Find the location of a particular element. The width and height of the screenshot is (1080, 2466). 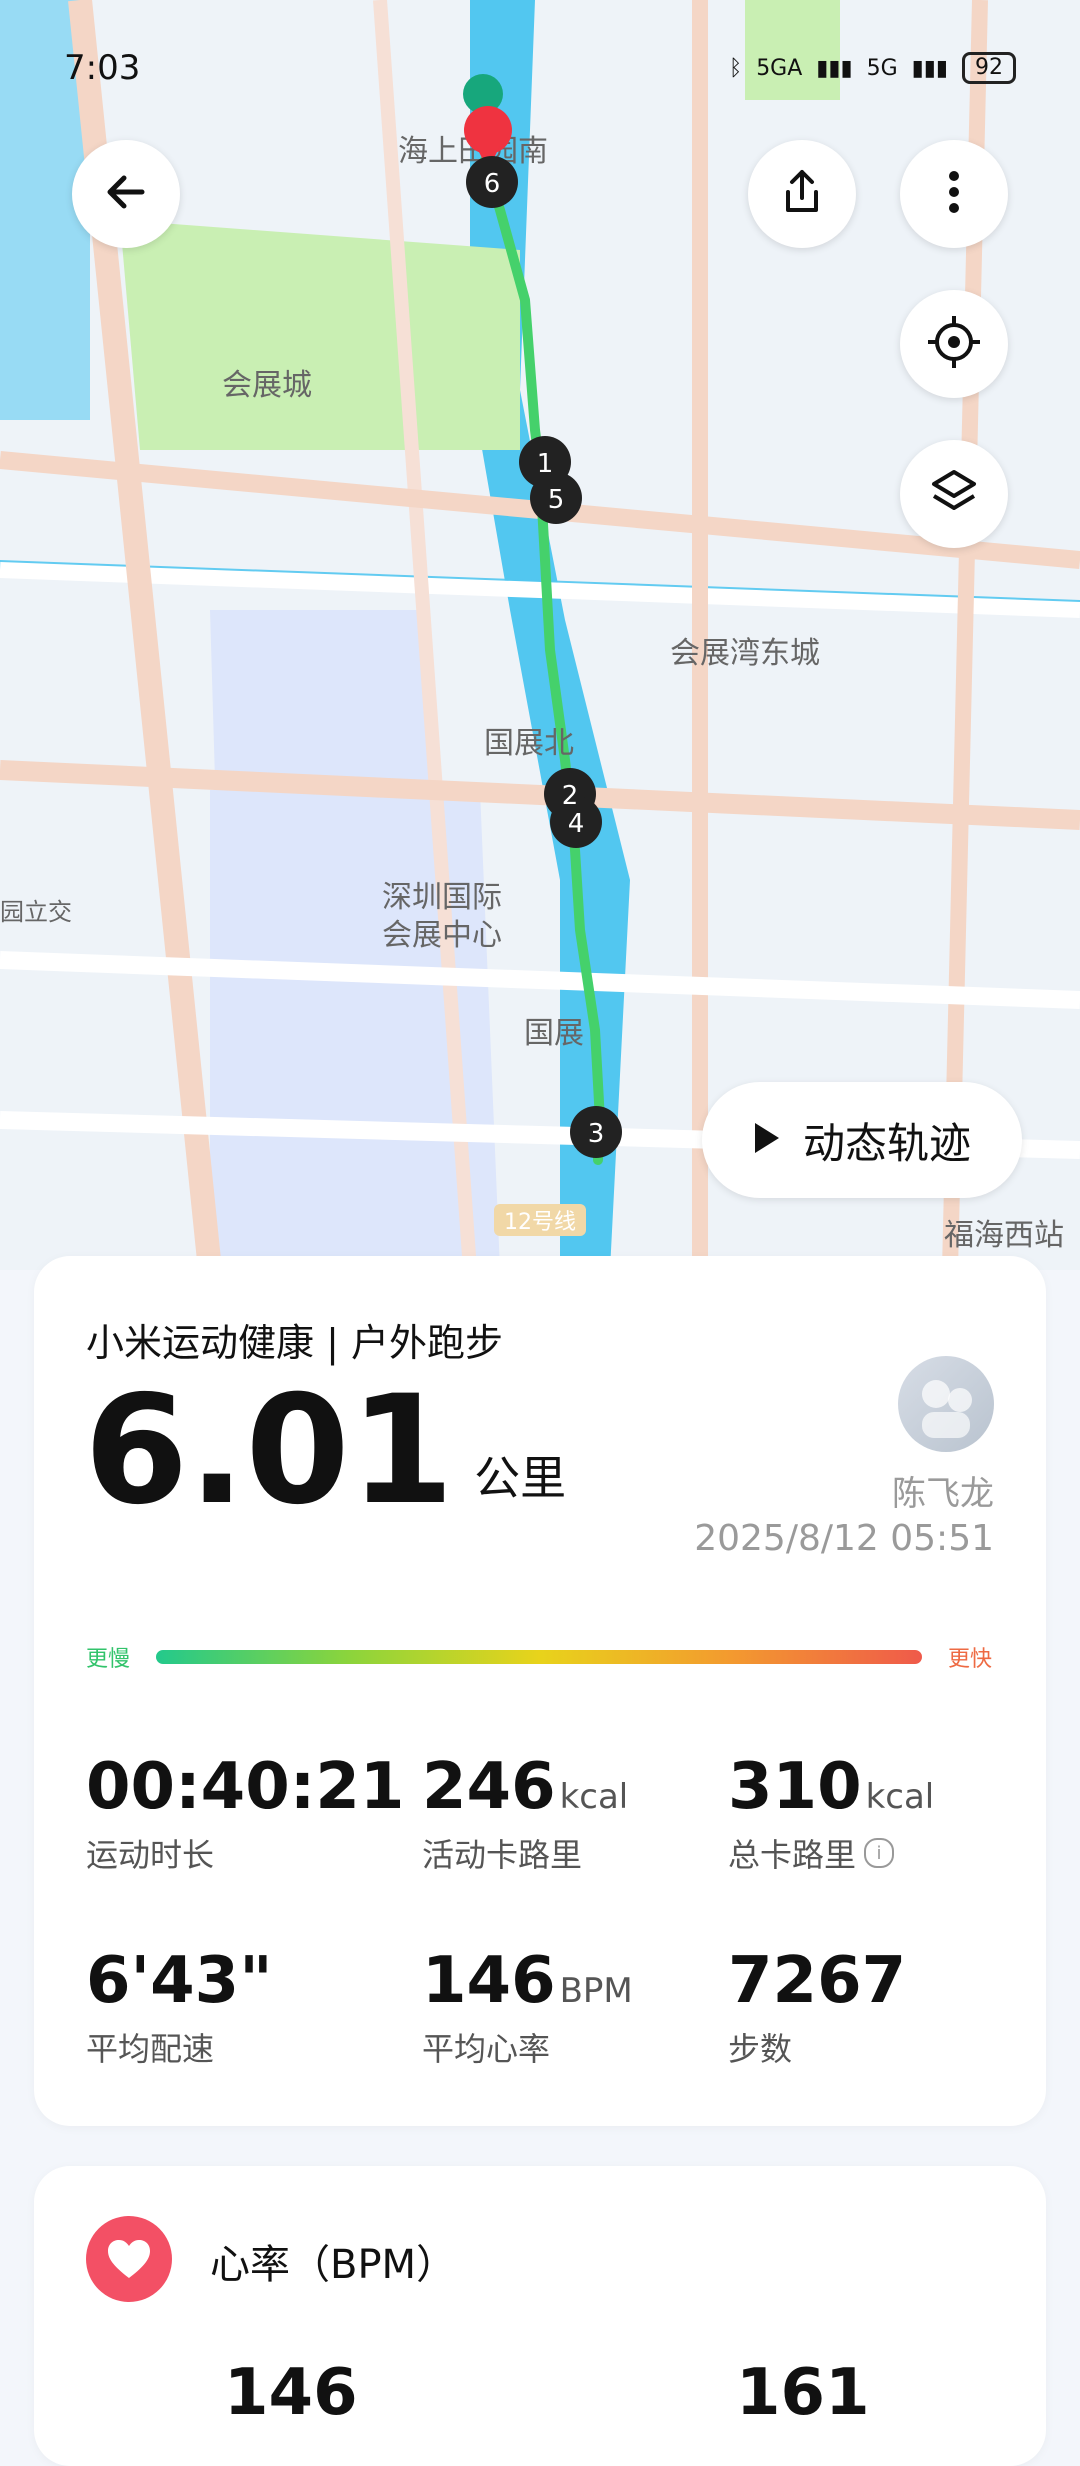

metric-label: 总卡路里 i is located at coordinates (831, 1853).